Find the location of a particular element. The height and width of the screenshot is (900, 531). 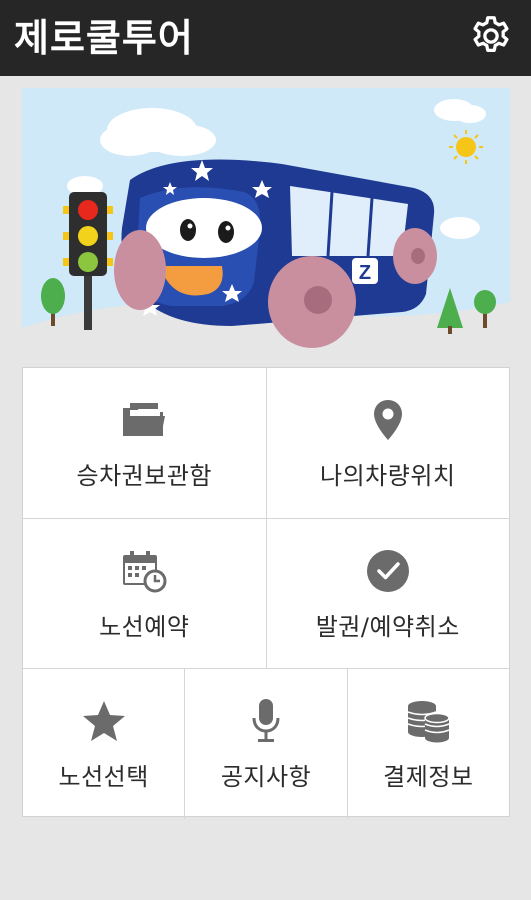

app-title: 제로쿨투어 is located at coordinates (104, 38).